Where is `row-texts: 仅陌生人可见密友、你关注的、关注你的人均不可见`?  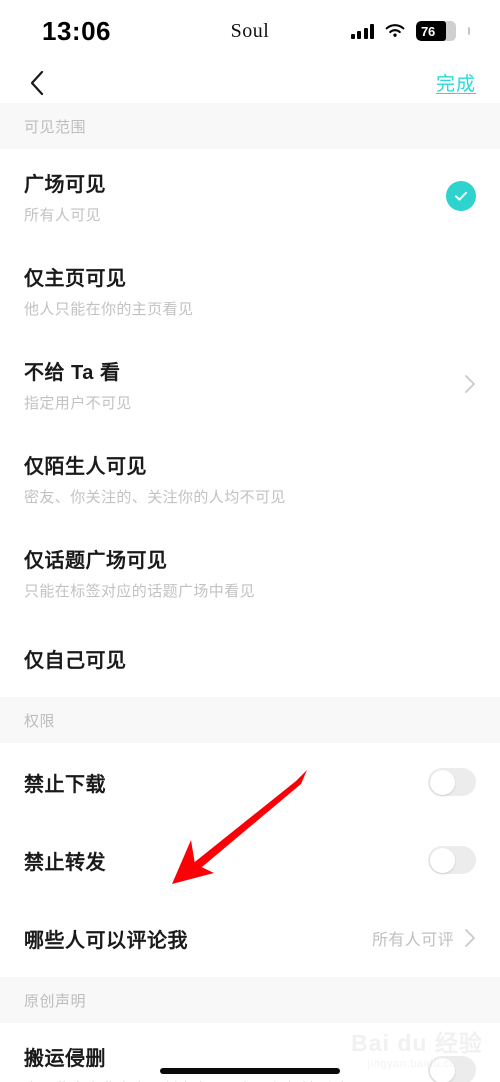 row-texts: 仅陌生人可见密友、你关注的、关注你的人均不可见 is located at coordinates (155, 478).